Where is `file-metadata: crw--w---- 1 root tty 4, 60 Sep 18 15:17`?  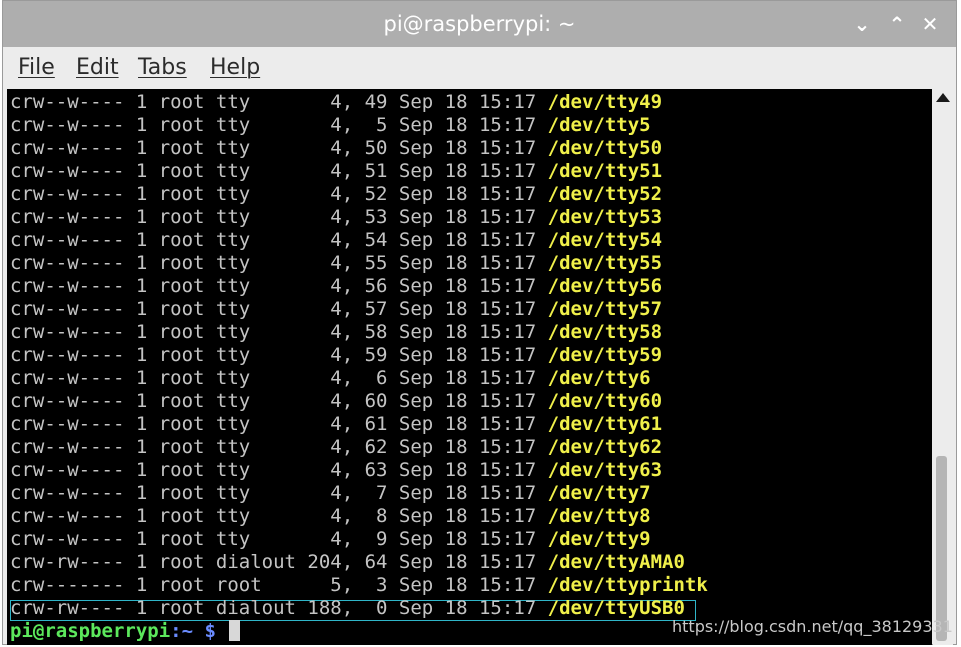 file-metadata: crw--w---- 1 root tty 4, 60 Sep 18 15:17 is located at coordinates (279, 401).